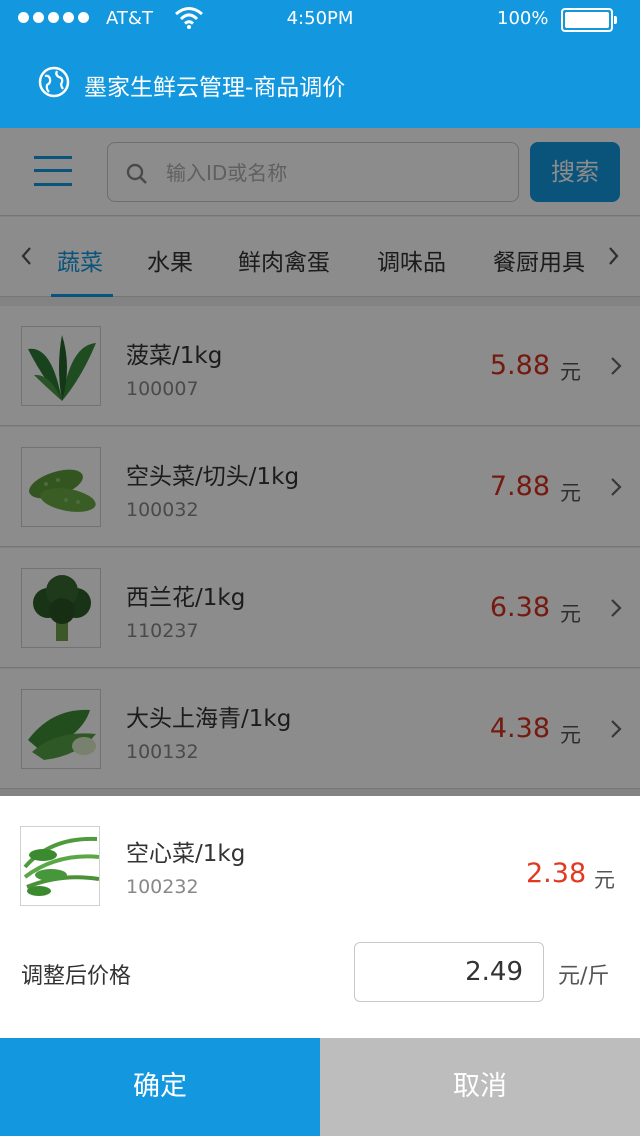 This screenshot has height=1136, width=640. What do you see at coordinates (584, 976) in the screenshot?
I see `adjusted-price-unit: 元/斤` at bounding box center [584, 976].